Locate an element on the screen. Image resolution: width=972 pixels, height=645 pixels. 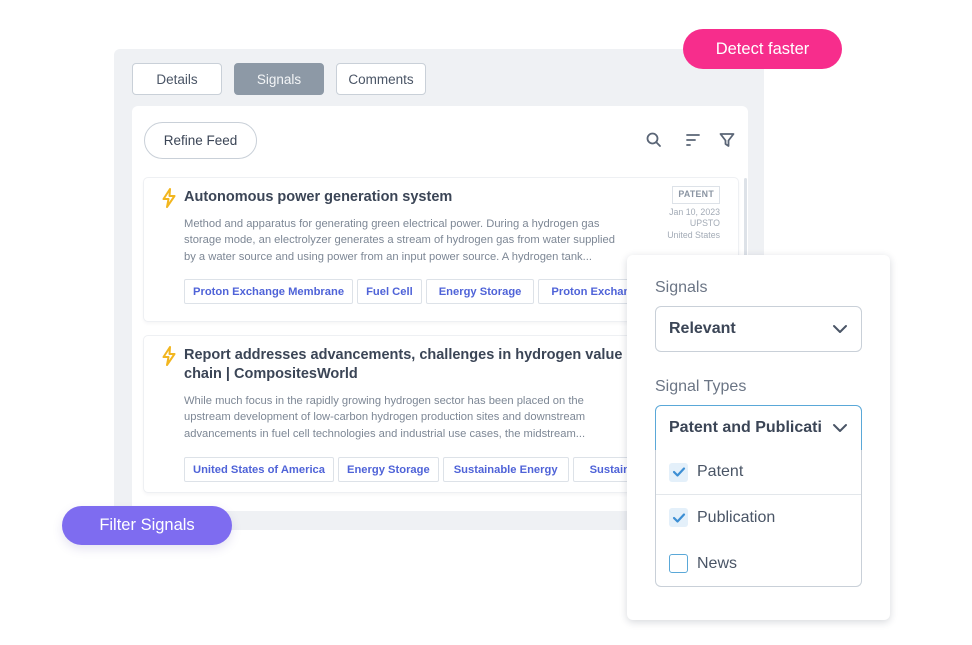
filter-signals-callout: Filter Signals is located at coordinates (147, 525).